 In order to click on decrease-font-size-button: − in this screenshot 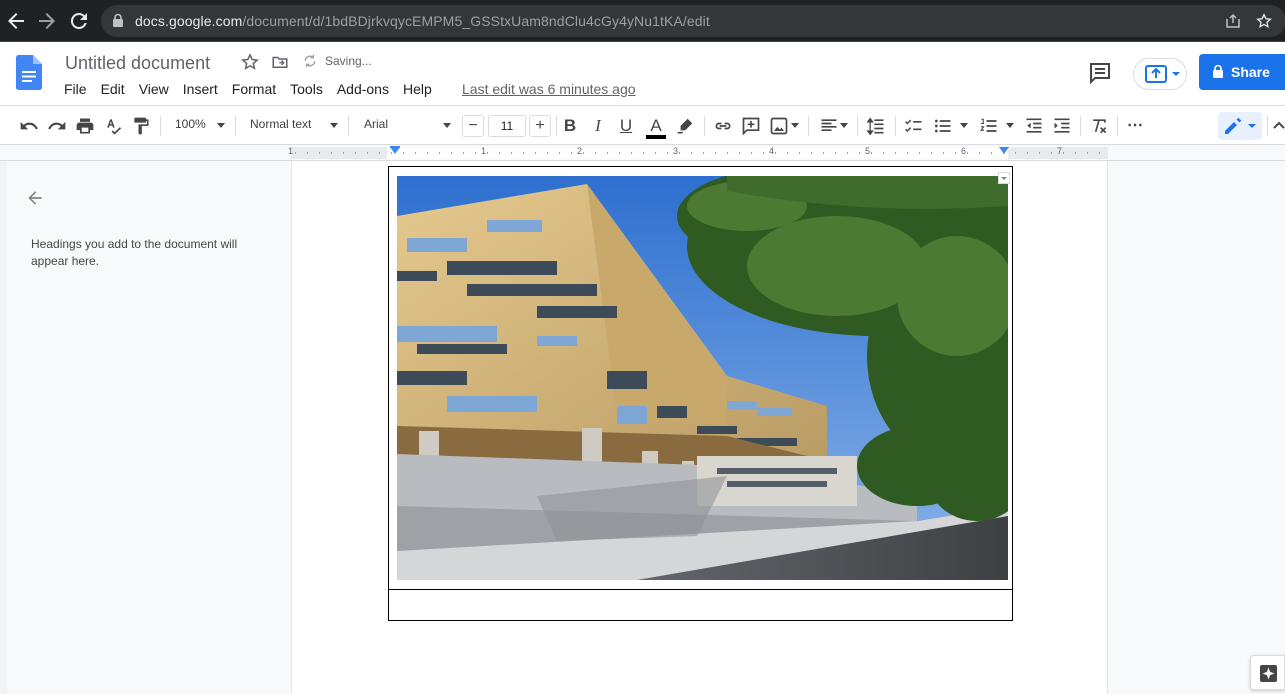, I will do `click(473, 126)`.